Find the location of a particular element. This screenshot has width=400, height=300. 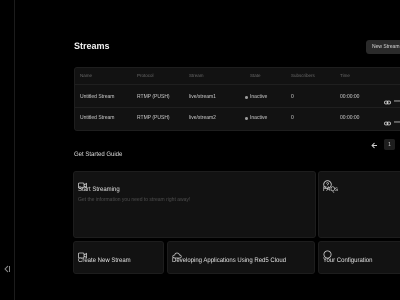

chevron-left-icon is located at coordinates (374, 145).